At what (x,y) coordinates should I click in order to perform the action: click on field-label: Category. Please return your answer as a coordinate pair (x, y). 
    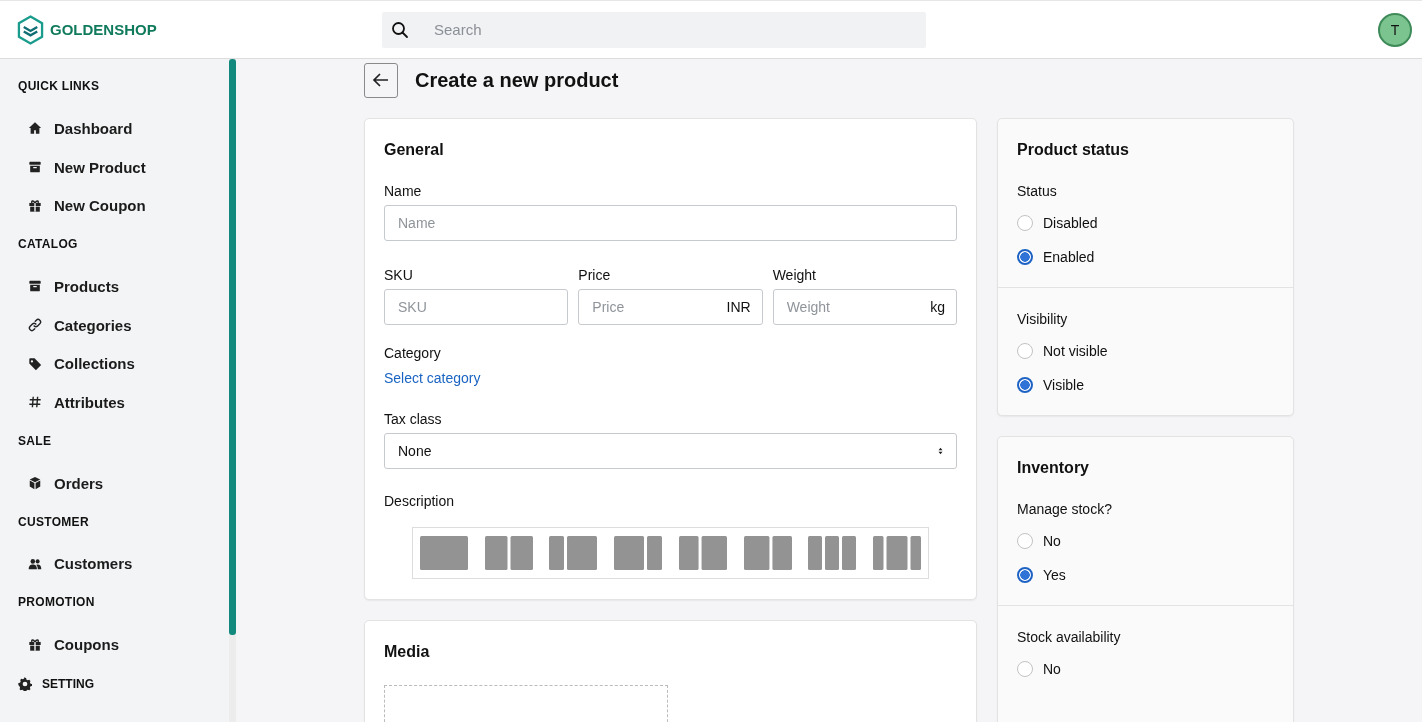
    Looking at the image, I should click on (413, 353).